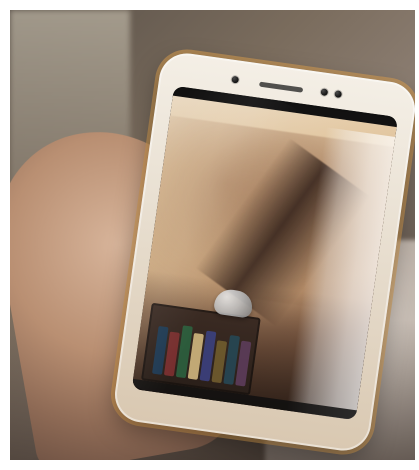 The image size is (419, 470). What do you see at coordinates (281, 87) in the screenshot?
I see `speaker-grille-icon` at bounding box center [281, 87].